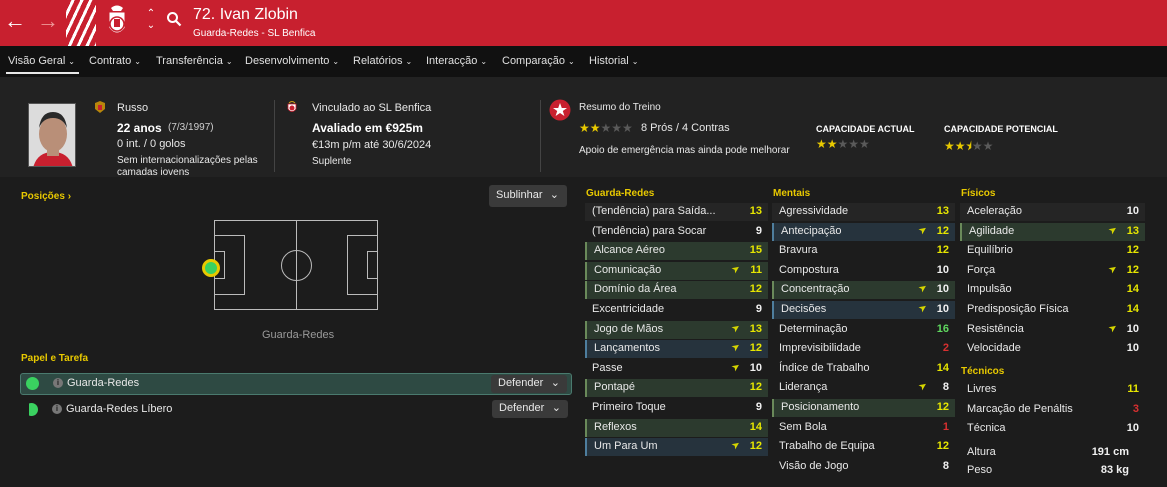  I want to click on divider, so click(540, 136).